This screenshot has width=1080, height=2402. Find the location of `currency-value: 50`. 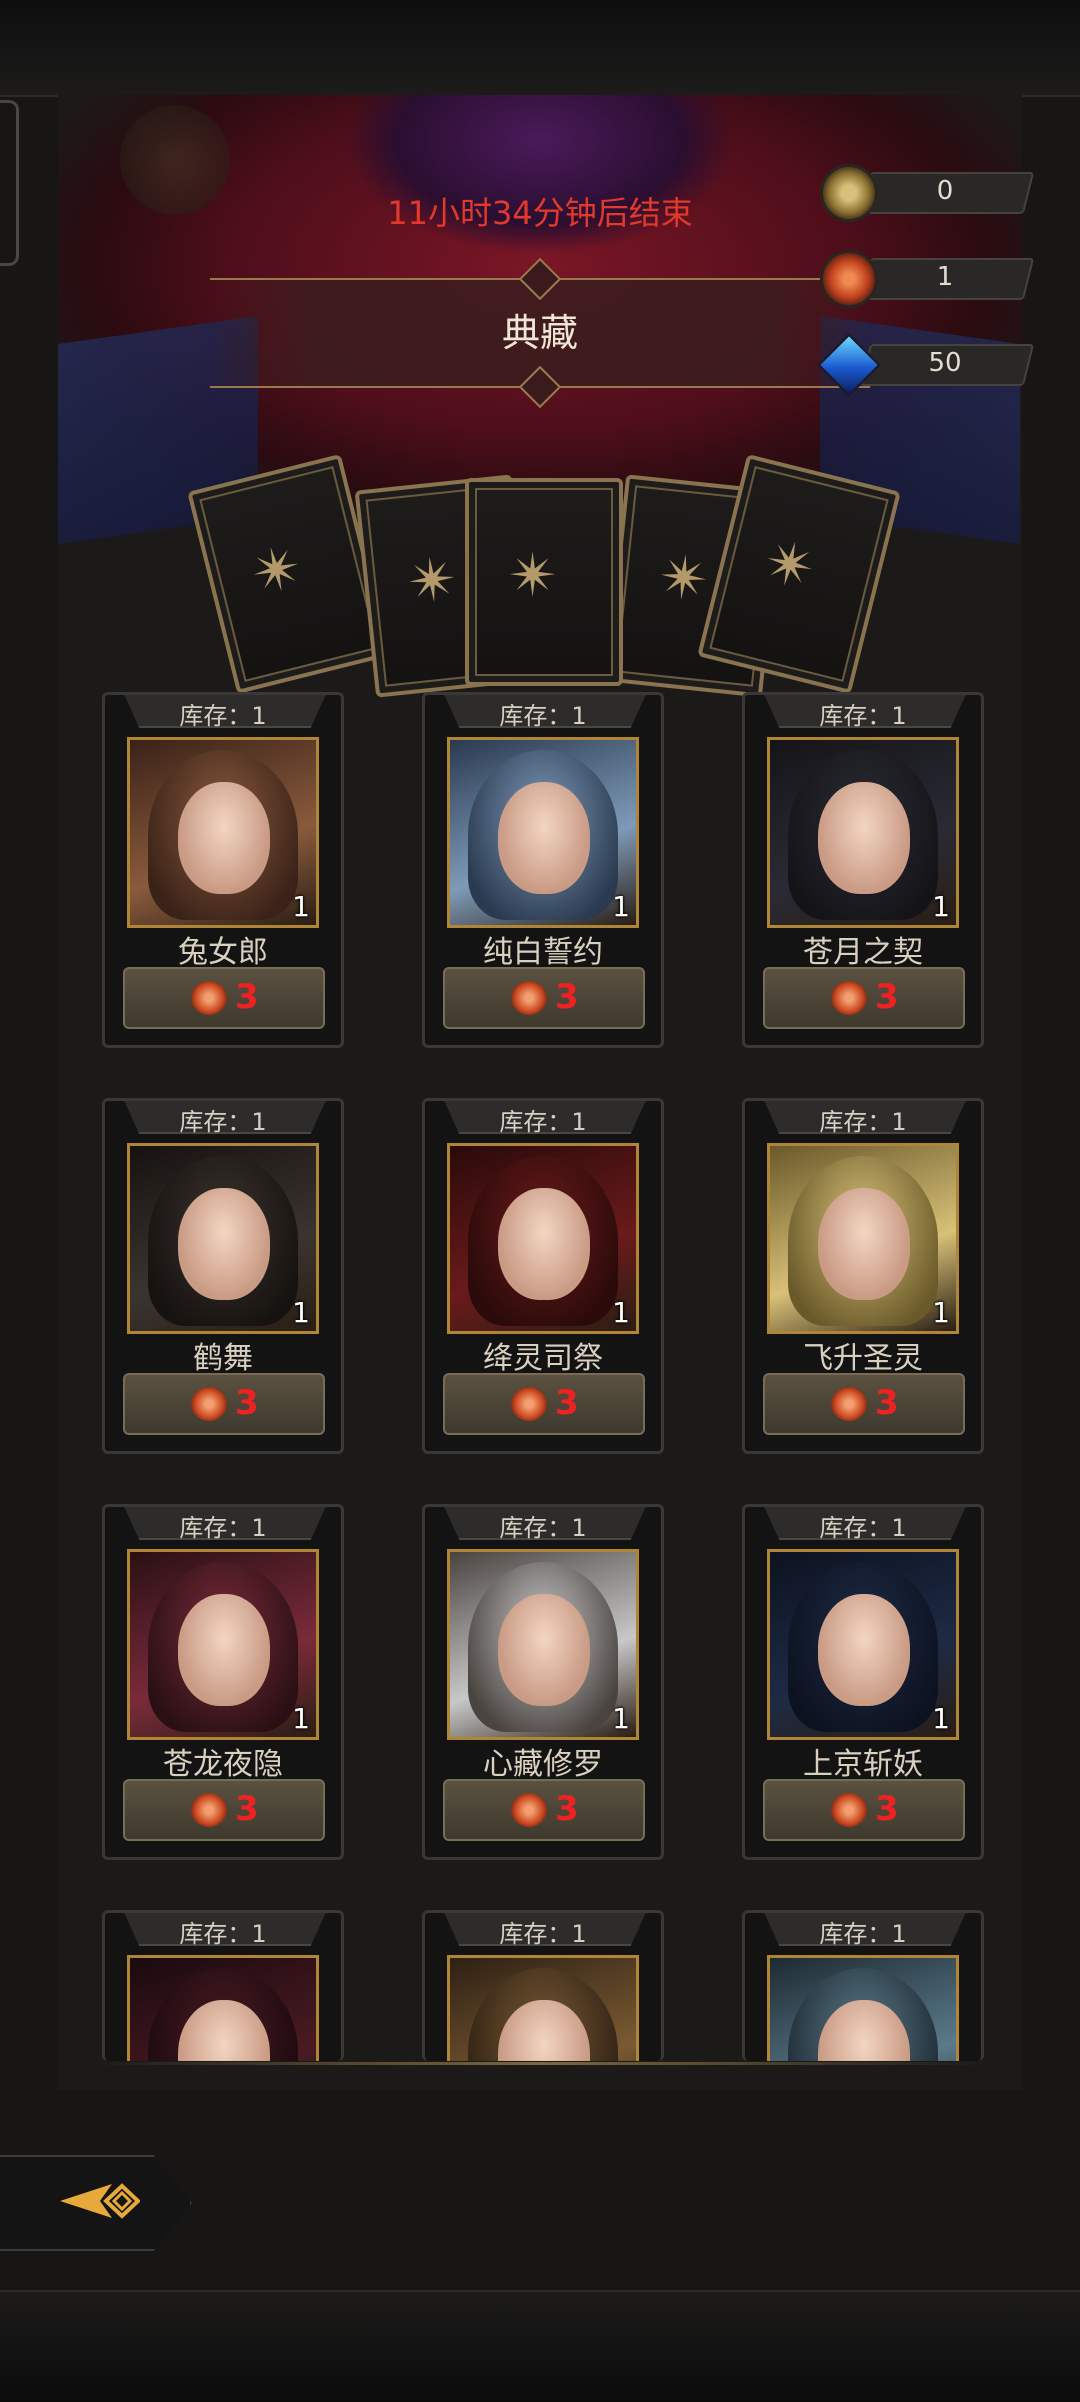

currency-value: 50 is located at coordinates (945, 363).